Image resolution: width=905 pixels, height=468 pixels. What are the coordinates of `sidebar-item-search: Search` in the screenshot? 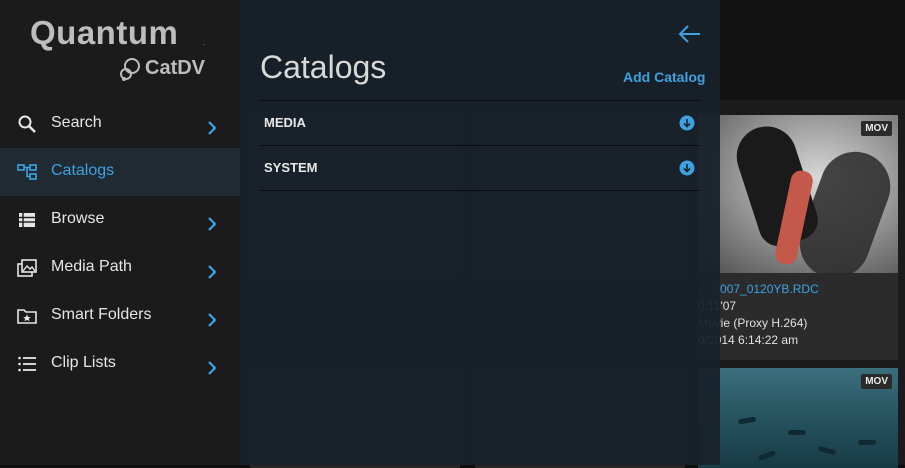 It's located at (120, 124).